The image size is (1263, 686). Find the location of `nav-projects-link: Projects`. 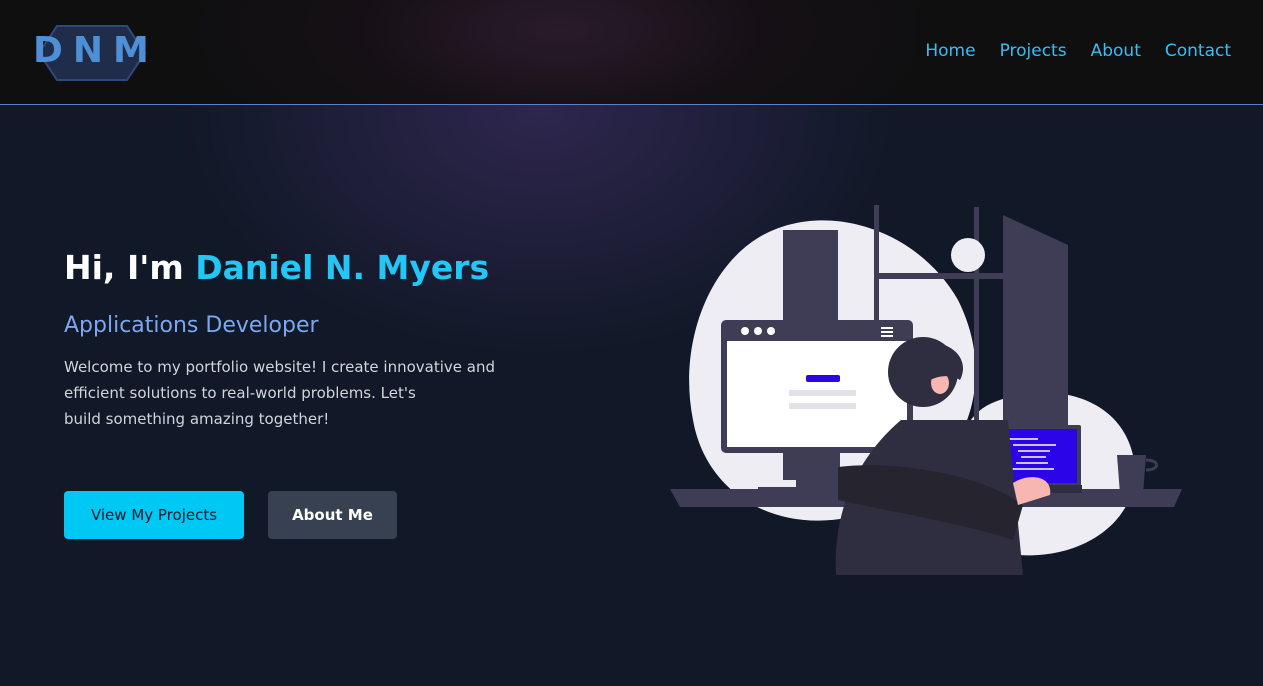

nav-projects-link: Projects is located at coordinates (1033, 51).